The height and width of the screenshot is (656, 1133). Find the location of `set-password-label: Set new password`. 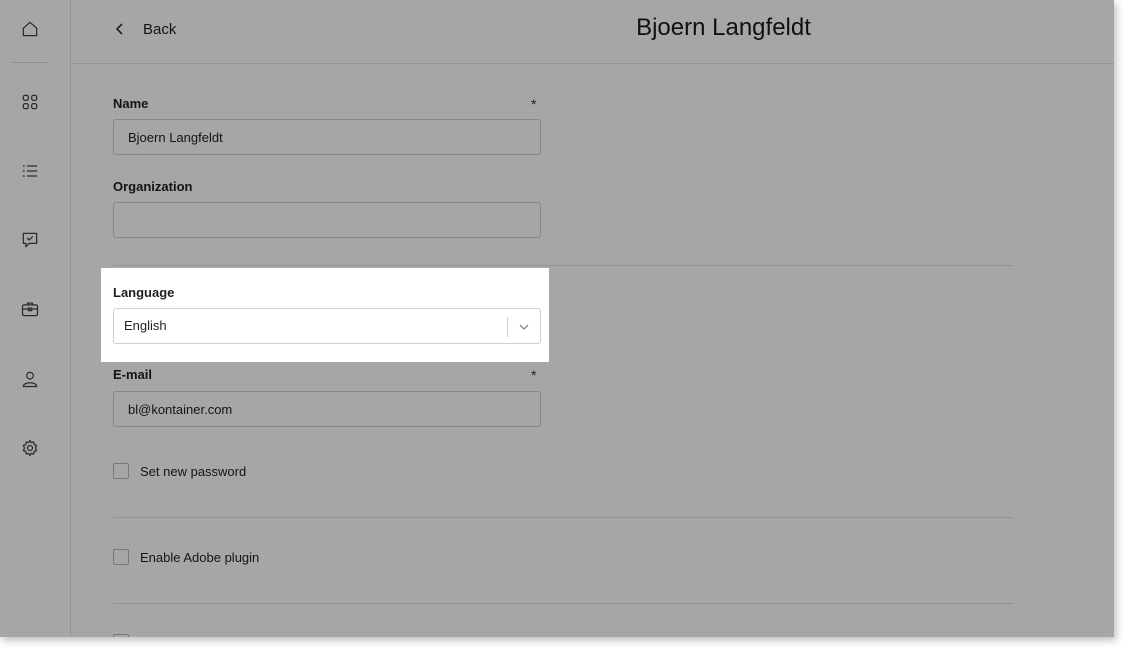

set-password-label: Set new password is located at coordinates (193, 471).